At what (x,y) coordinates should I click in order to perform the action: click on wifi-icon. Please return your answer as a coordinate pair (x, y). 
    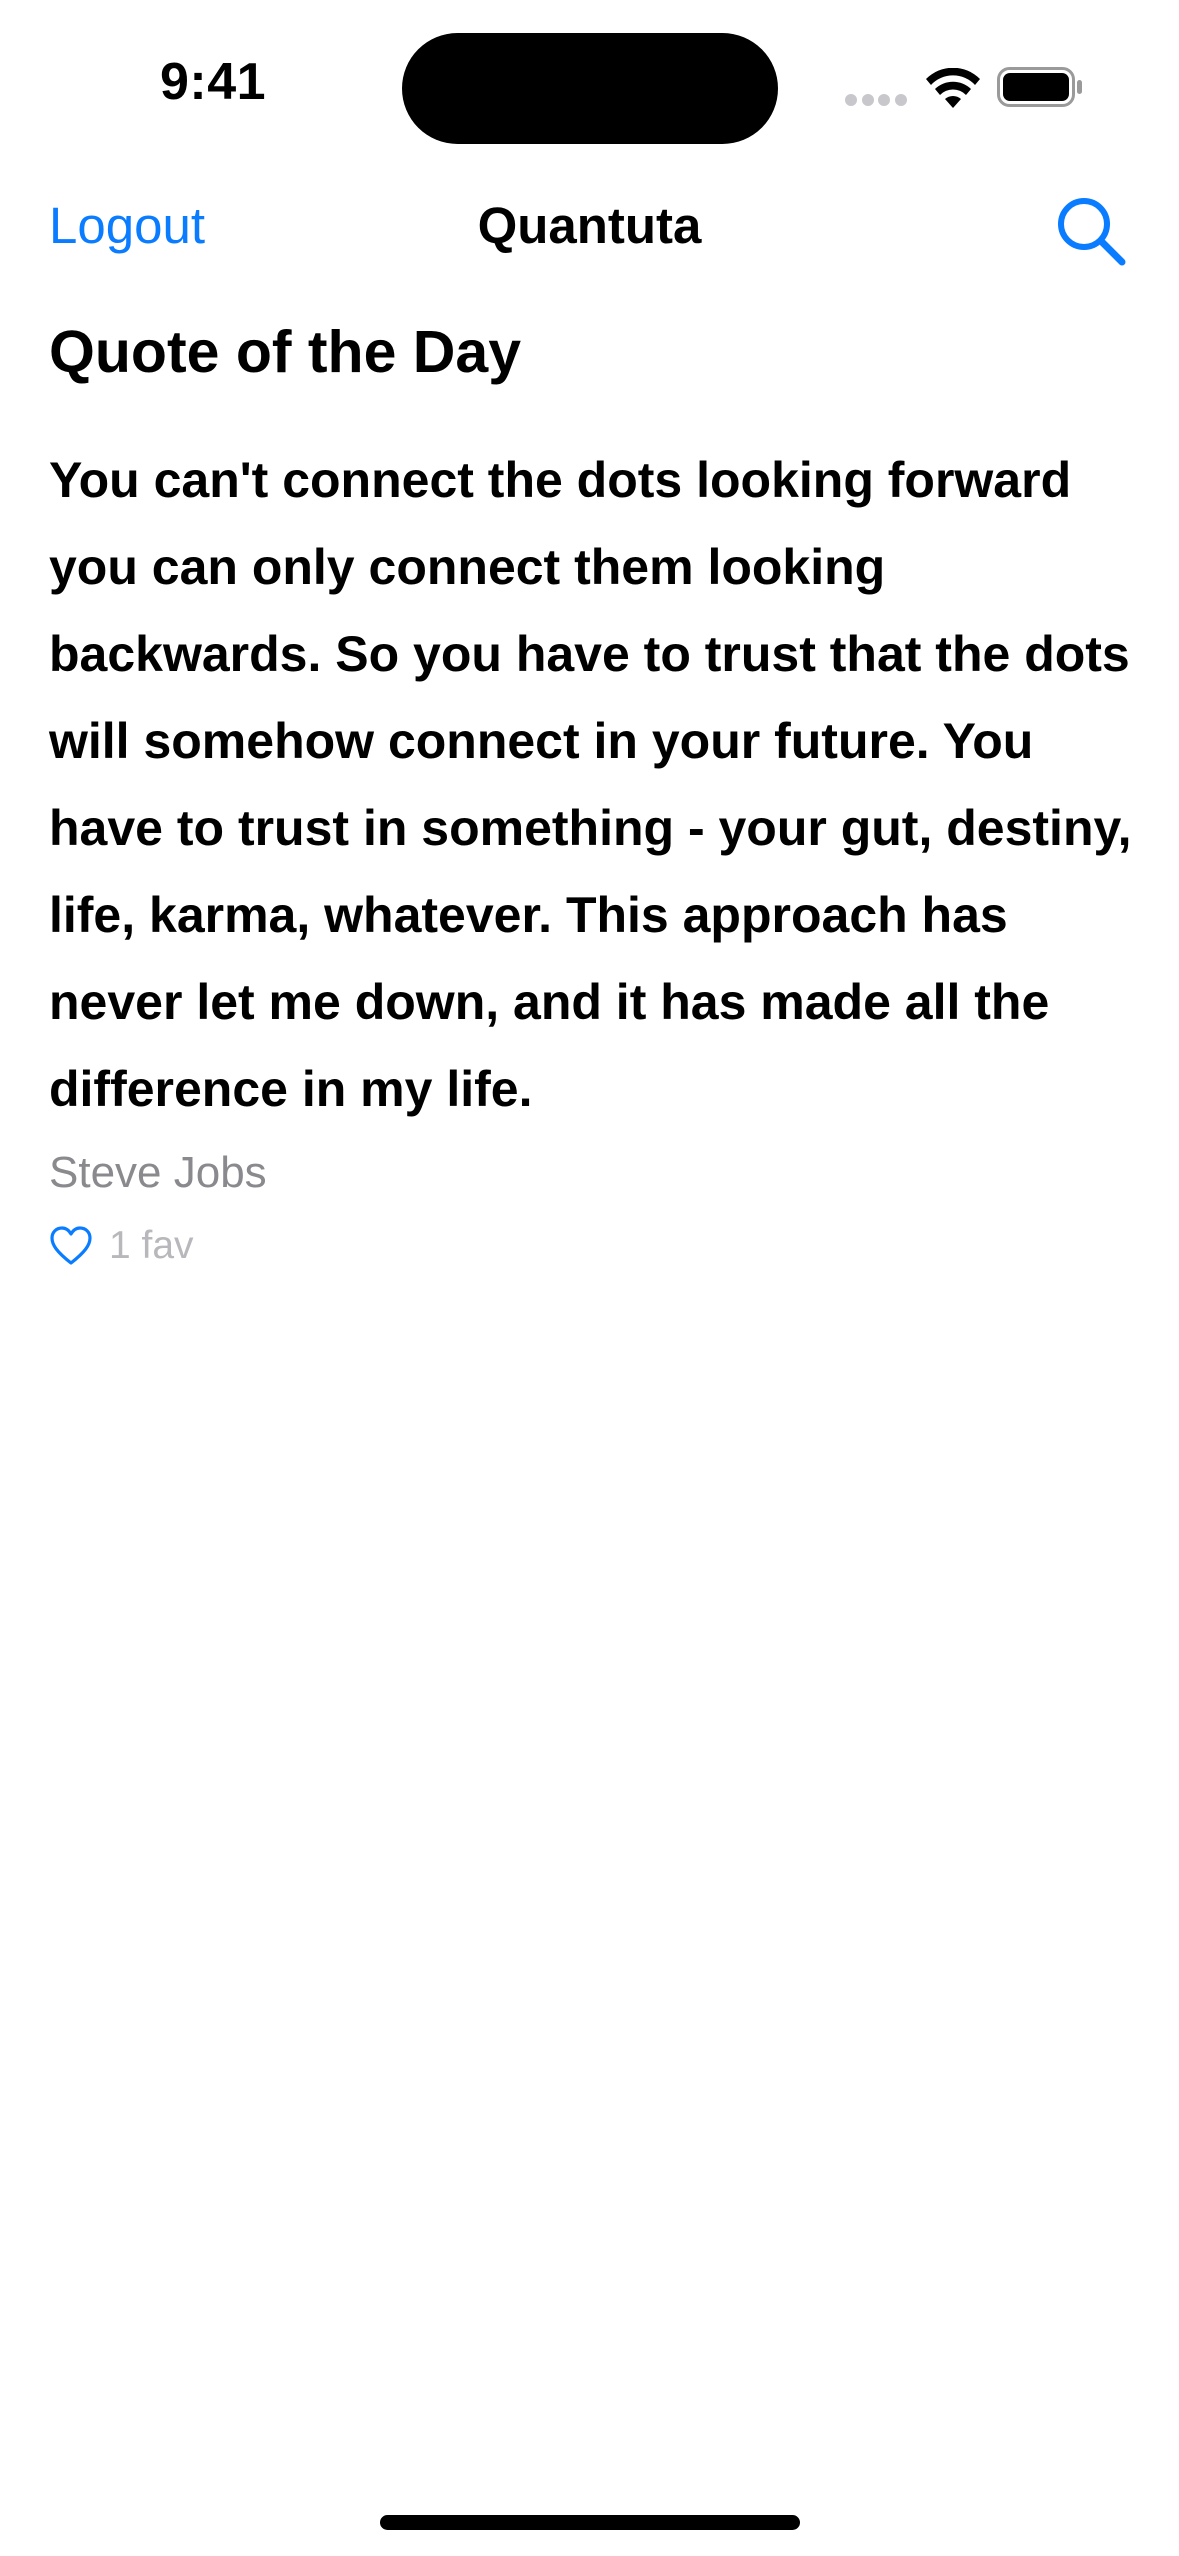
    Looking at the image, I should click on (953, 88).